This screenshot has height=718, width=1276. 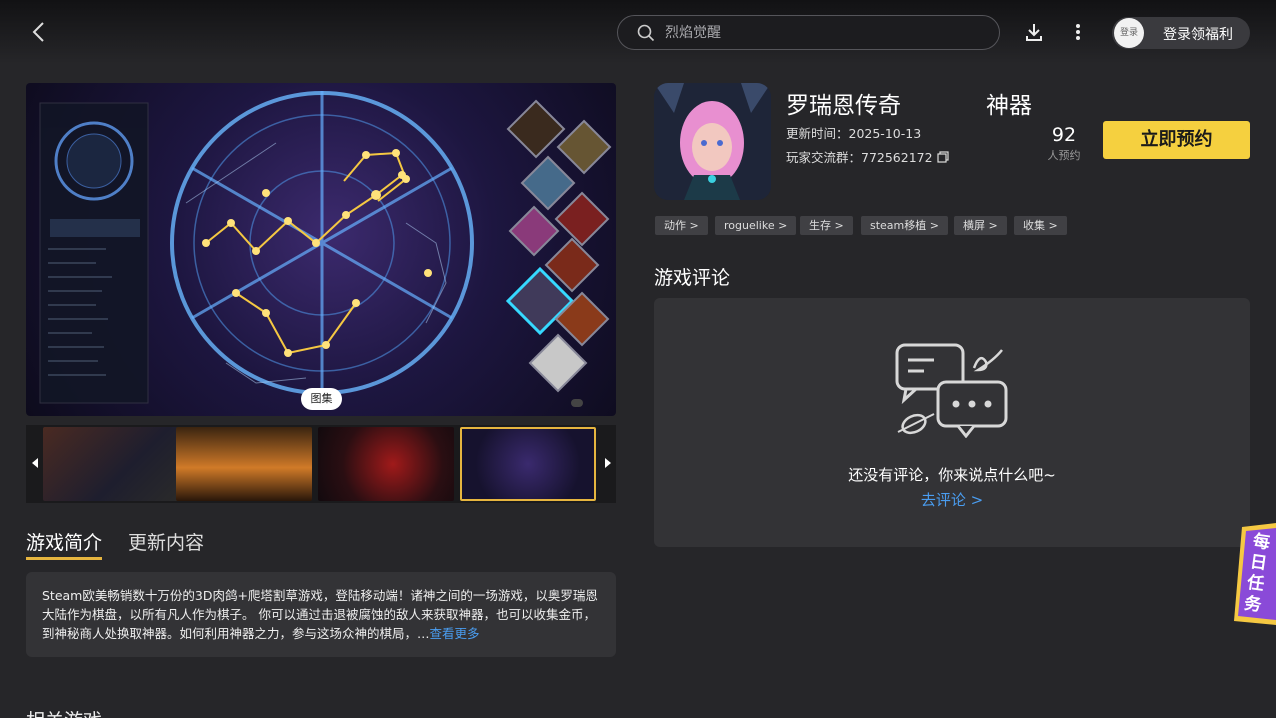 What do you see at coordinates (692, 278) in the screenshot?
I see `reviews-heading: 游戏评论` at bounding box center [692, 278].